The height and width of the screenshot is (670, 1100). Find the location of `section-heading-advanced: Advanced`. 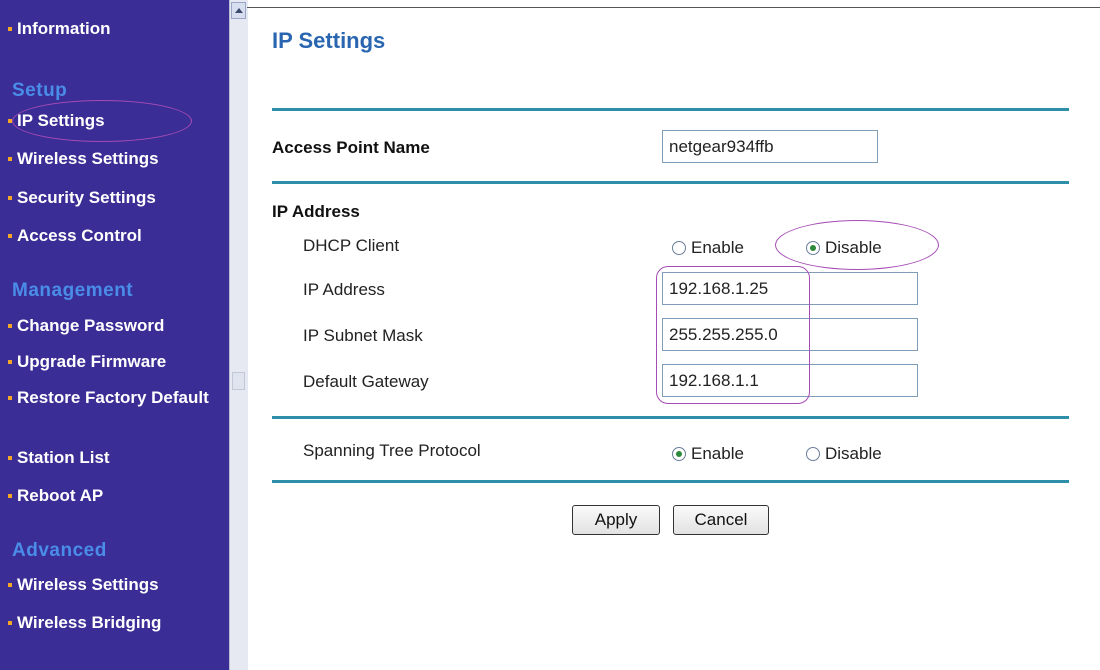

section-heading-advanced: Advanced is located at coordinates (59, 550).